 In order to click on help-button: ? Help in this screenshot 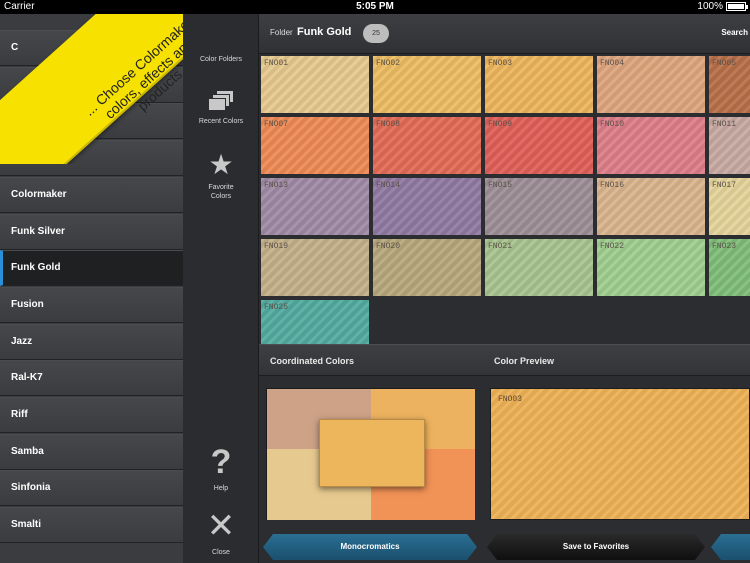, I will do `click(221, 468)`.